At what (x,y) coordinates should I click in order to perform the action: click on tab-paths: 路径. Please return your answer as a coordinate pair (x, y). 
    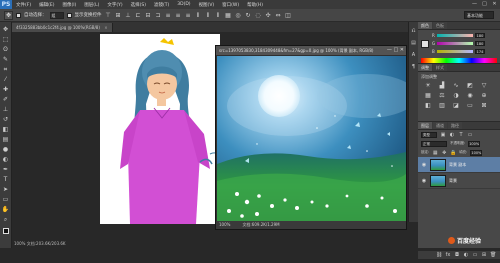
    Looking at the image, I should click on (455, 125).